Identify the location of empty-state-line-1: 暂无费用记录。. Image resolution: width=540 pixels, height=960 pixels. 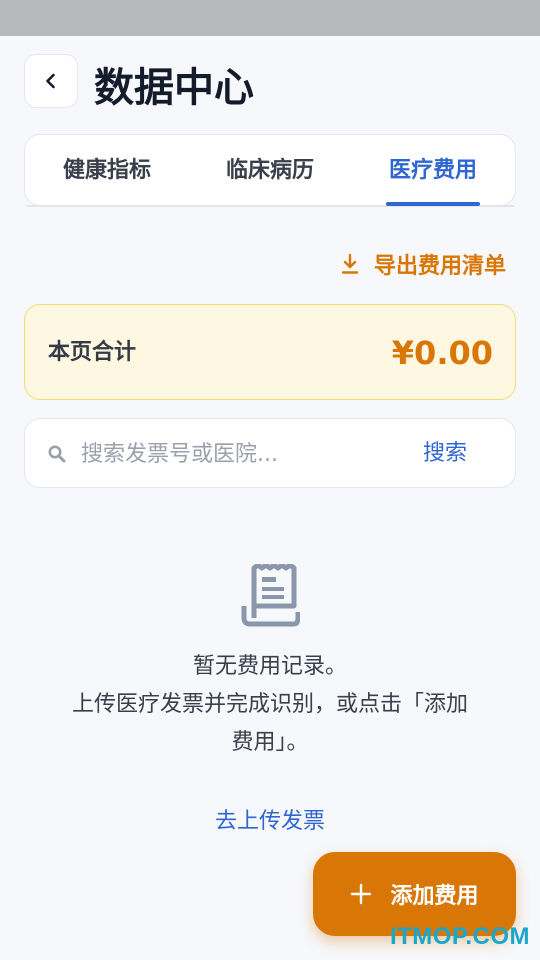
(269, 666).